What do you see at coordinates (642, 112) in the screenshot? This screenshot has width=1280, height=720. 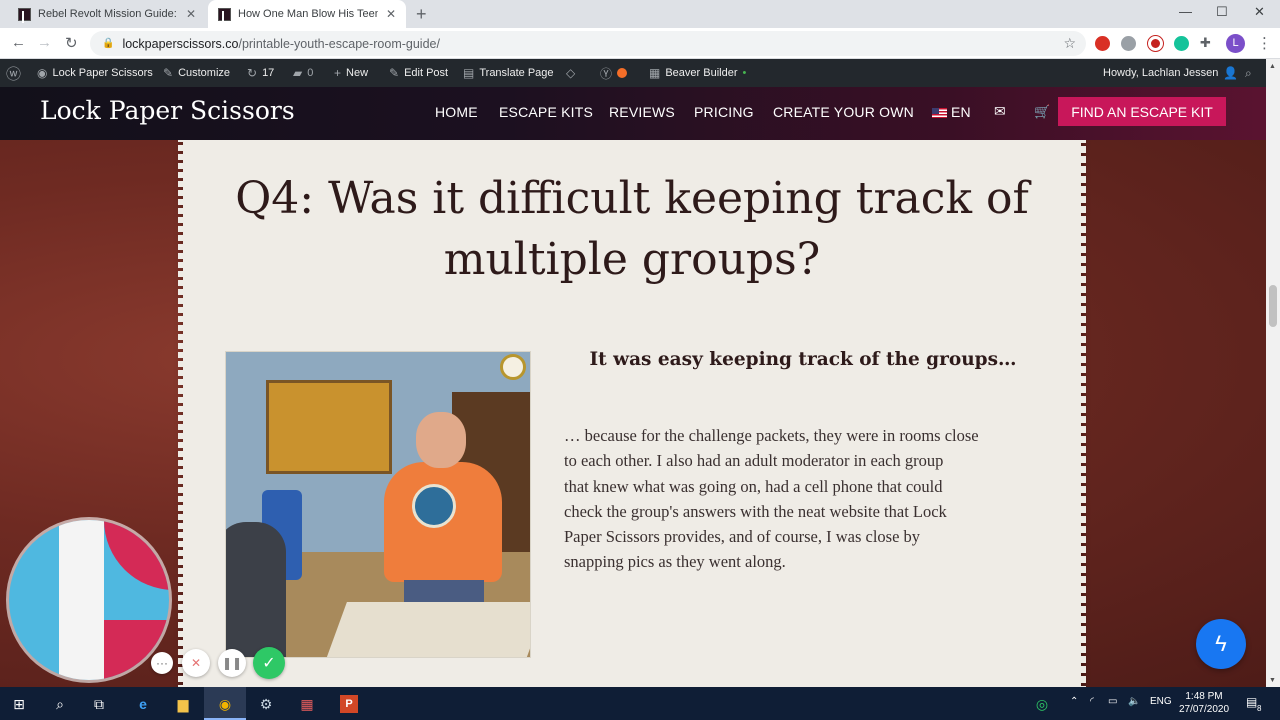 I see `nav-reviews: REVIEWS` at bounding box center [642, 112].